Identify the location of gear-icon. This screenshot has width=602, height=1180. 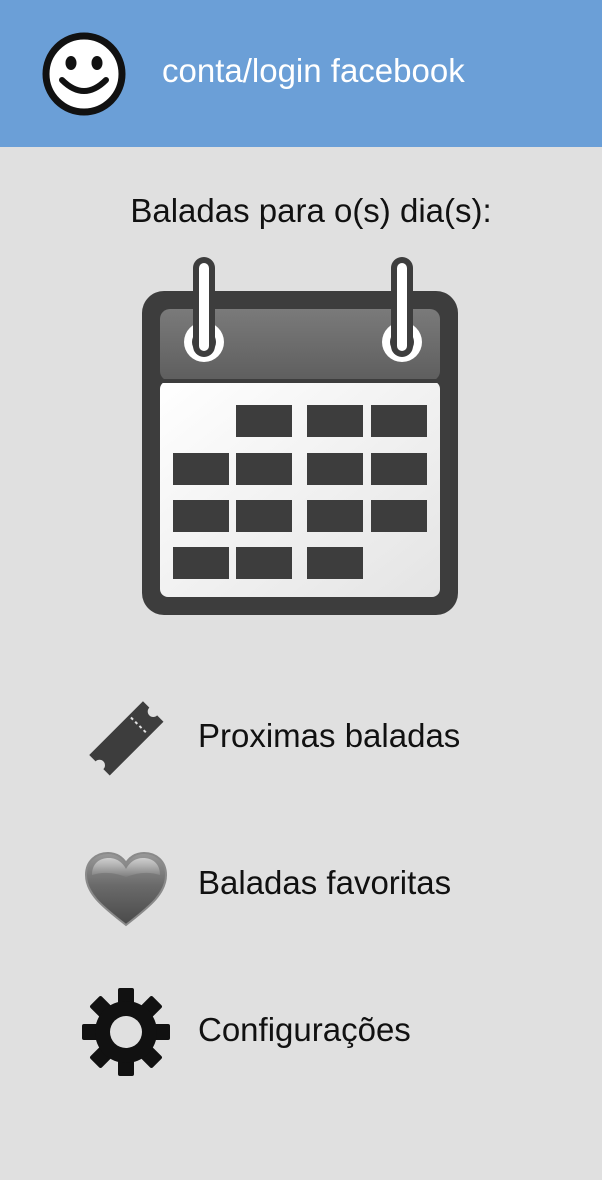
(126, 1032).